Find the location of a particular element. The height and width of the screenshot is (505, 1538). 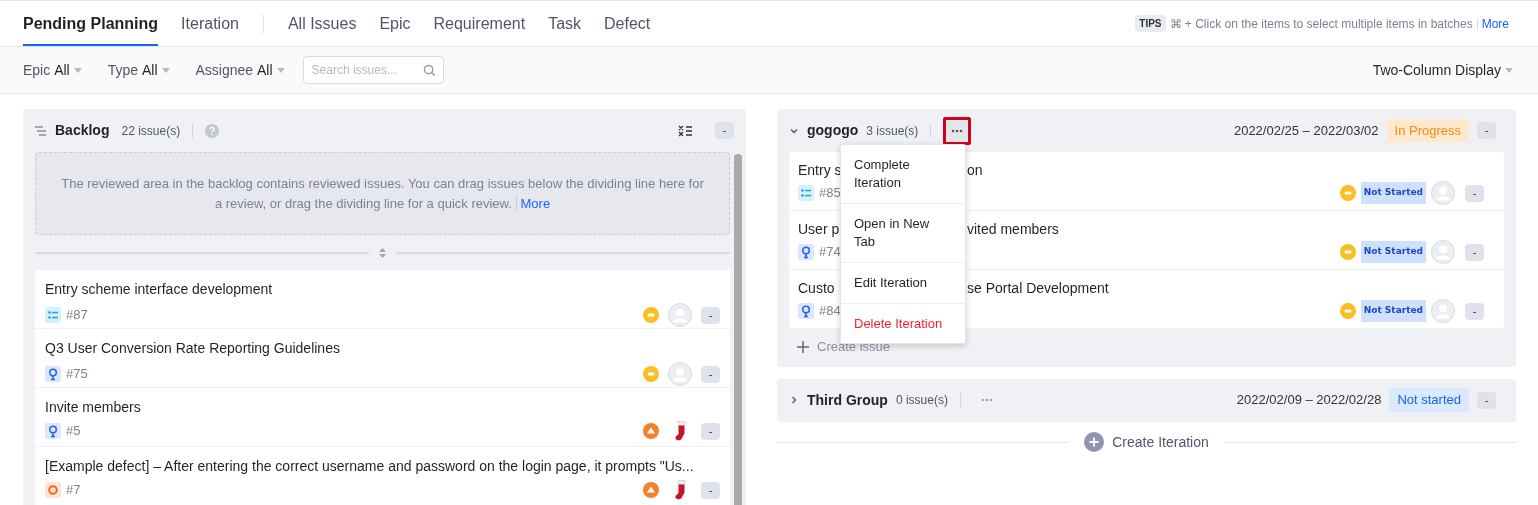

issue-title: Custo is located at coordinates (816, 288).